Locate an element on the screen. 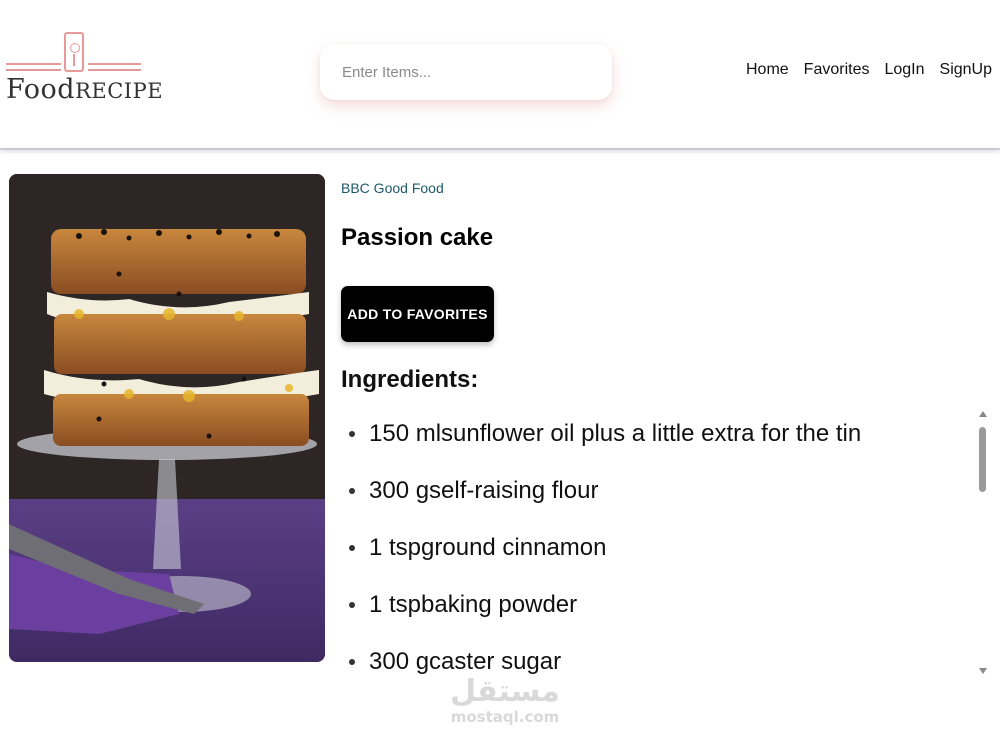  ingredient-item: 300 gself-raising flour is located at coordinates (666, 490).